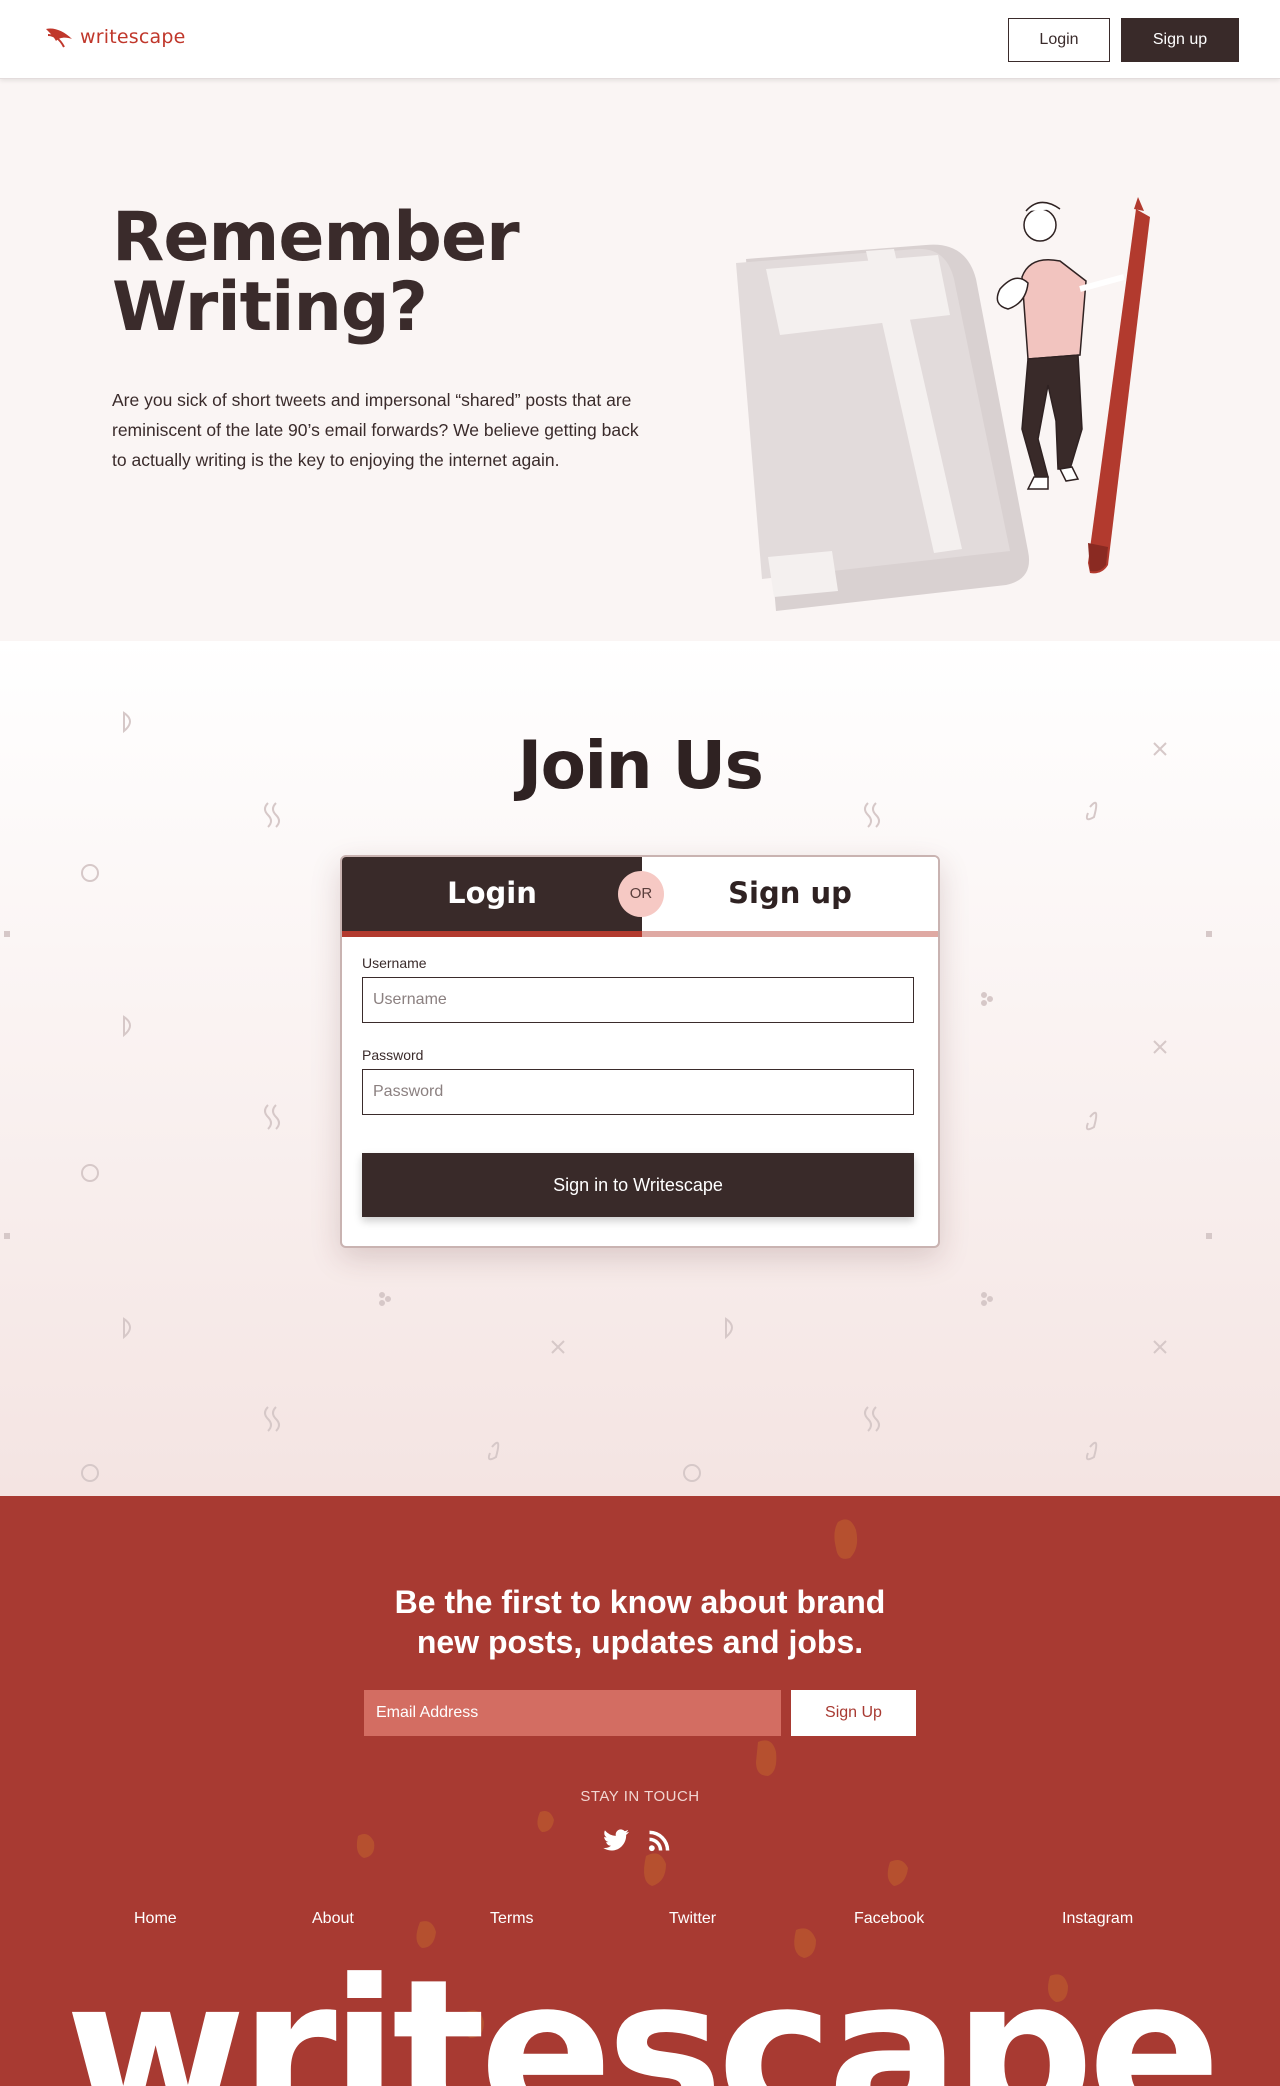 This screenshot has height=2086, width=1280. I want to click on brand-logo: writescape, so click(115, 37).